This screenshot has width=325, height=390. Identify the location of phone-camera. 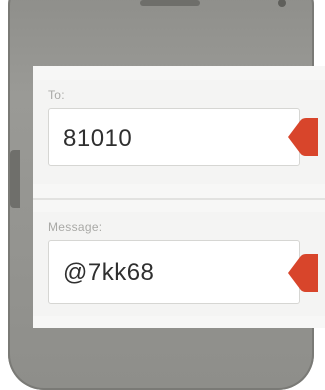
(282, 3).